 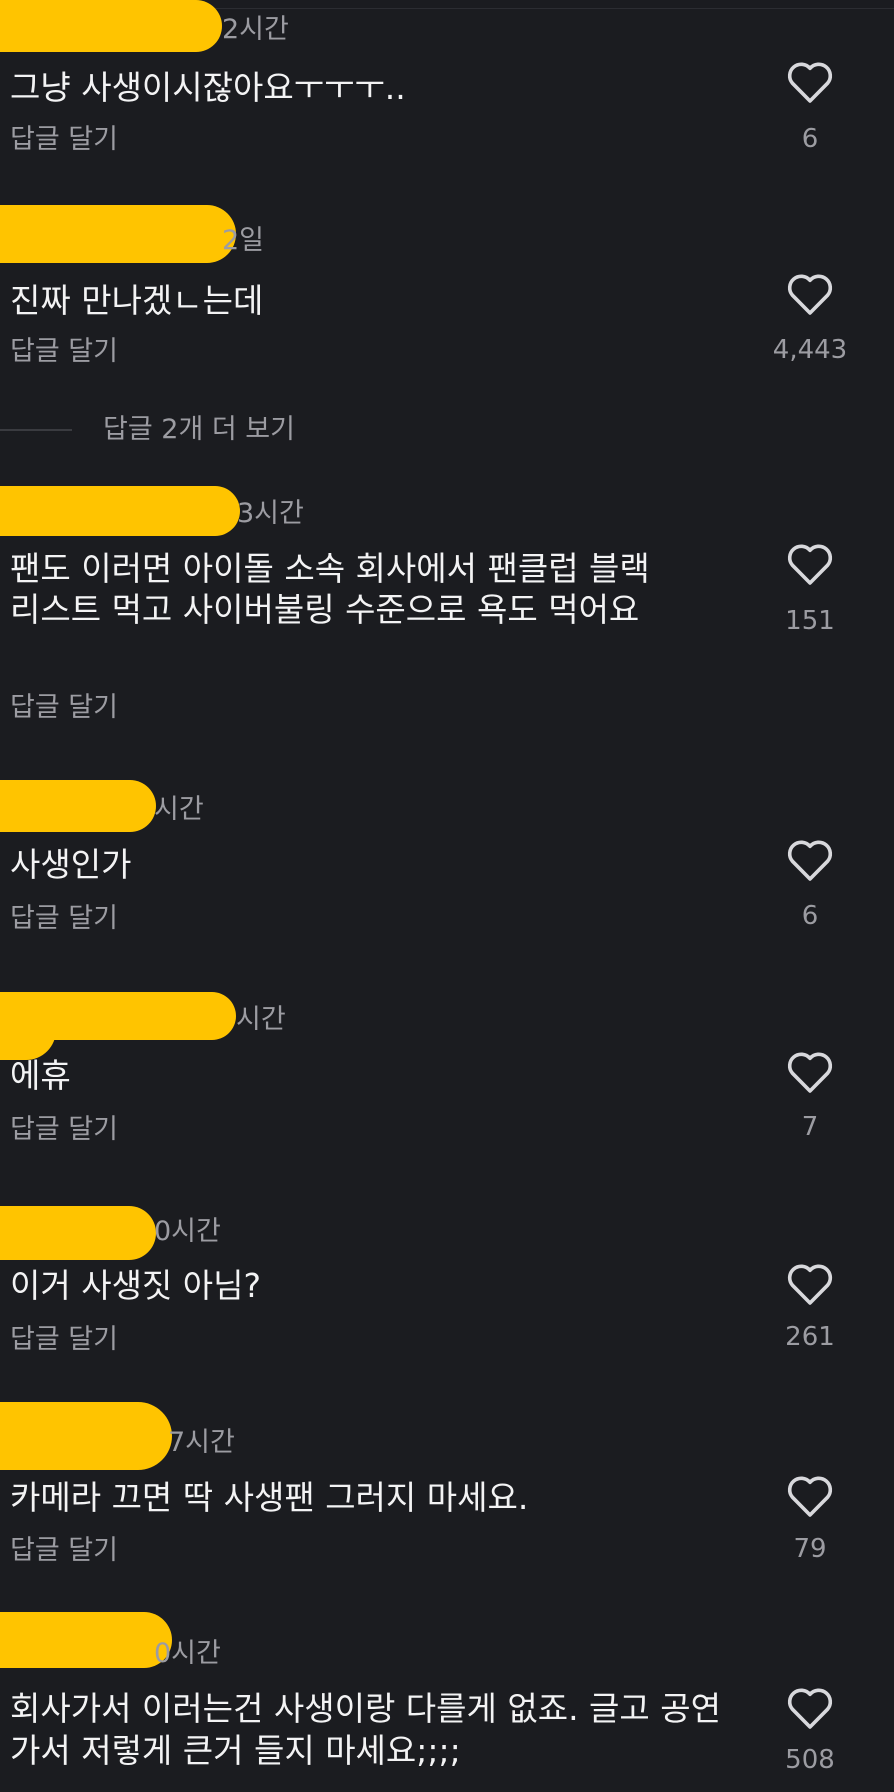 What do you see at coordinates (71, 864) in the screenshot?
I see `comment-text: 사생인가` at bounding box center [71, 864].